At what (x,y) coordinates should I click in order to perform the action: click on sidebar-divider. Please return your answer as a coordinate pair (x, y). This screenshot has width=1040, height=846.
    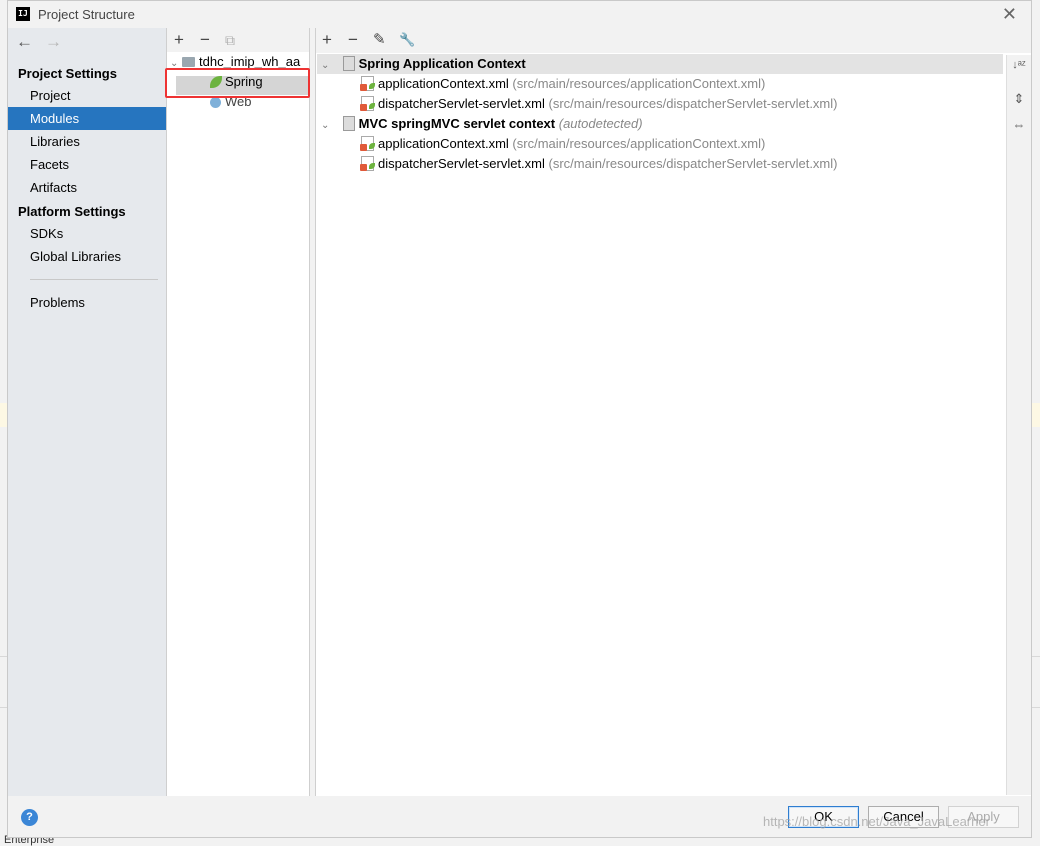
    Looking at the image, I should click on (94, 279).